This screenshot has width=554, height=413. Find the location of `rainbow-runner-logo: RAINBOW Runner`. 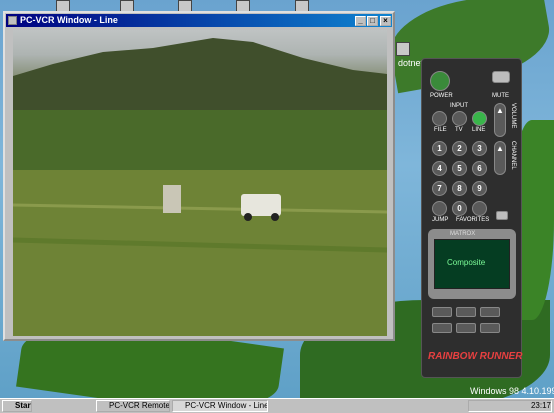

rainbow-runner-logo: RAINBOW Runner is located at coordinates (475, 356).